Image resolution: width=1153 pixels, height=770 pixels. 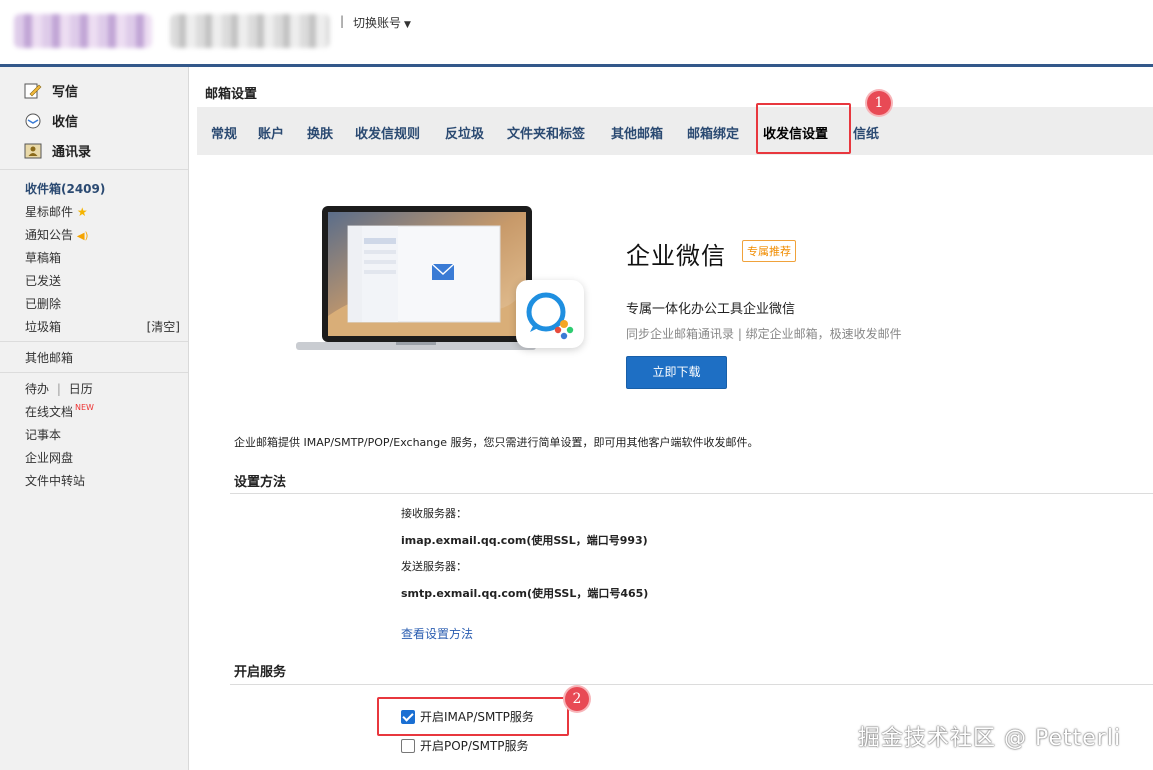 I want to click on wecom-logo-icon, so click(x=550, y=314).